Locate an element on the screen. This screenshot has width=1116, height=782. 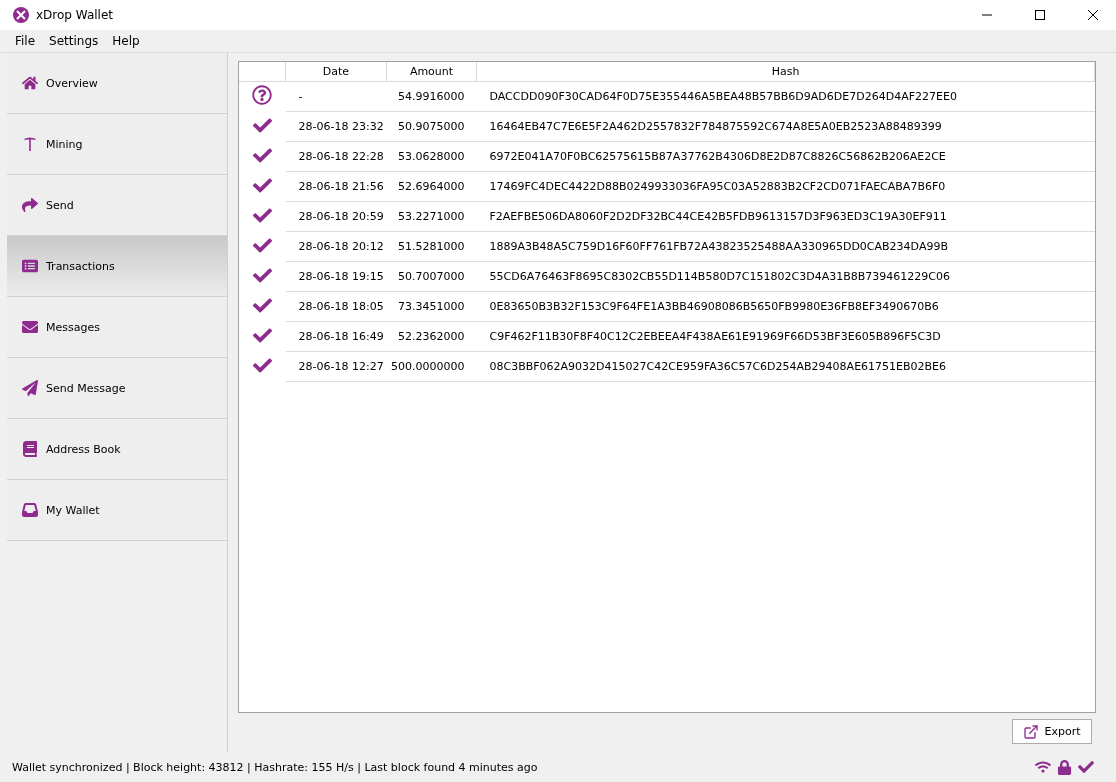
app-logo-icon is located at coordinates (21, 15).